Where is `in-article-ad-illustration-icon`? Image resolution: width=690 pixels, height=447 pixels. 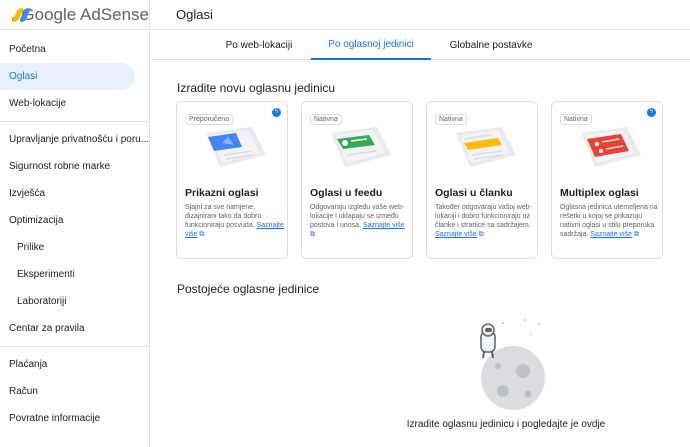
in-article-ad-illustration-icon is located at coordinates (486, 147).